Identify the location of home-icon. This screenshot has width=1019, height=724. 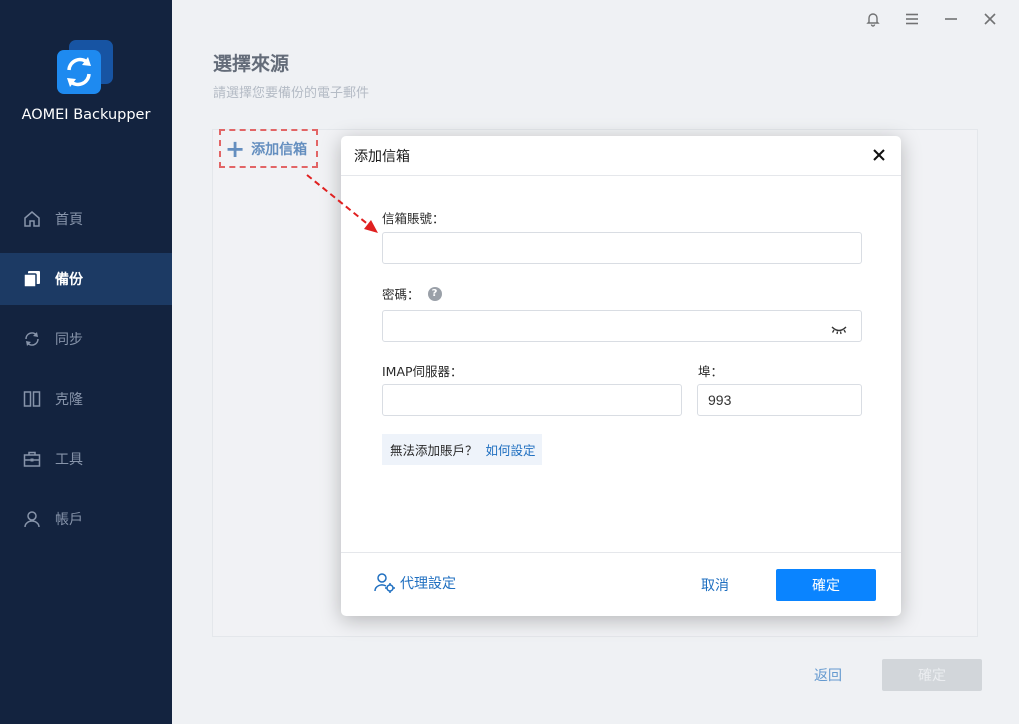
(32, 219).